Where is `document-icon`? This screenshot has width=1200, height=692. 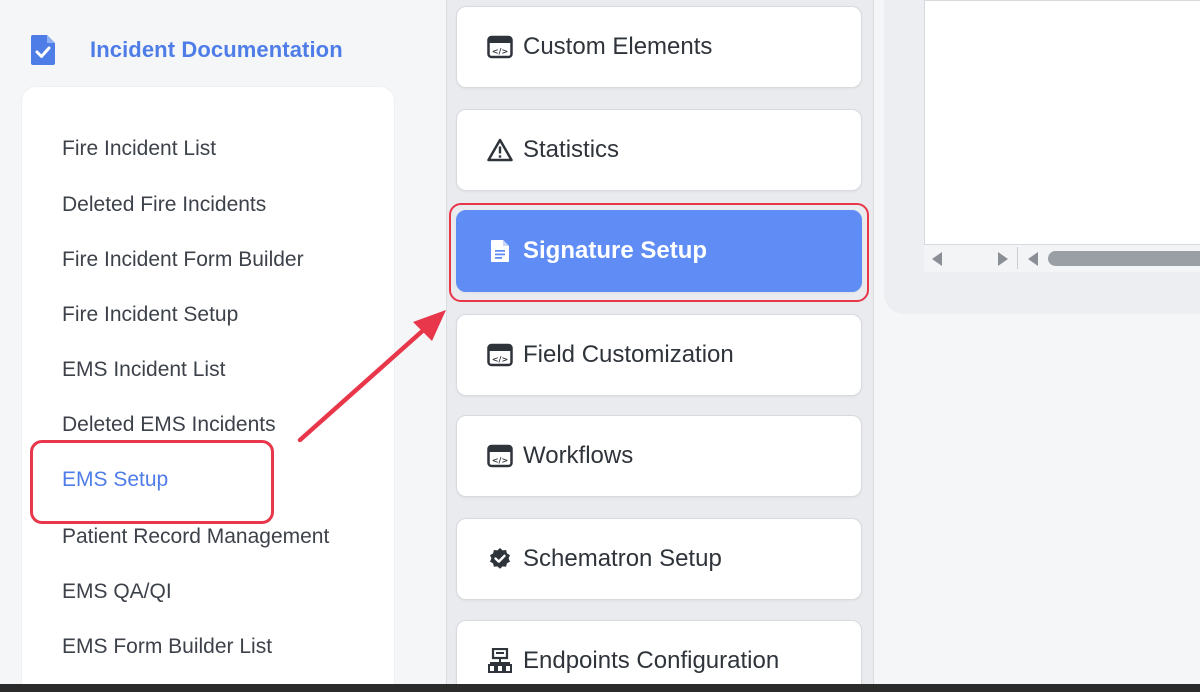
document-icon is located at coordinates (500, 251).